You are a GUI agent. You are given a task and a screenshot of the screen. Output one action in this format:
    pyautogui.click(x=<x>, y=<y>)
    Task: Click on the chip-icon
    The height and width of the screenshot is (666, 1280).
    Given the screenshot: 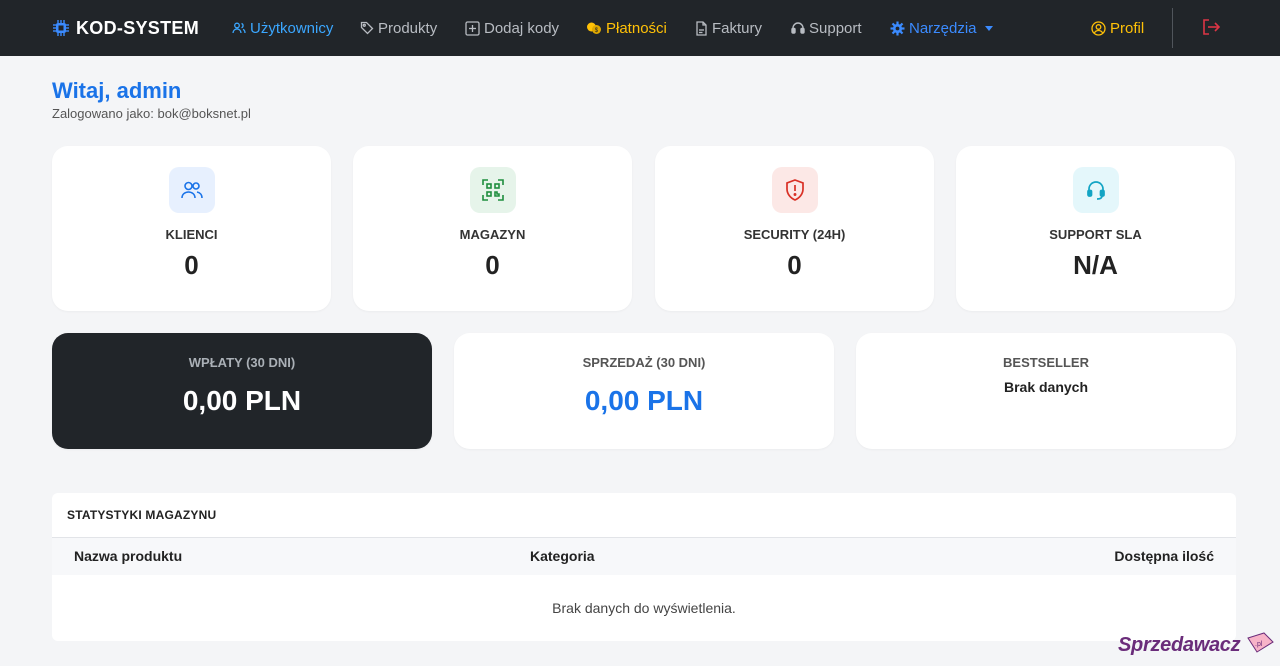 What is the action you would take?
    pyautogui.click(x=61, y=28)
    